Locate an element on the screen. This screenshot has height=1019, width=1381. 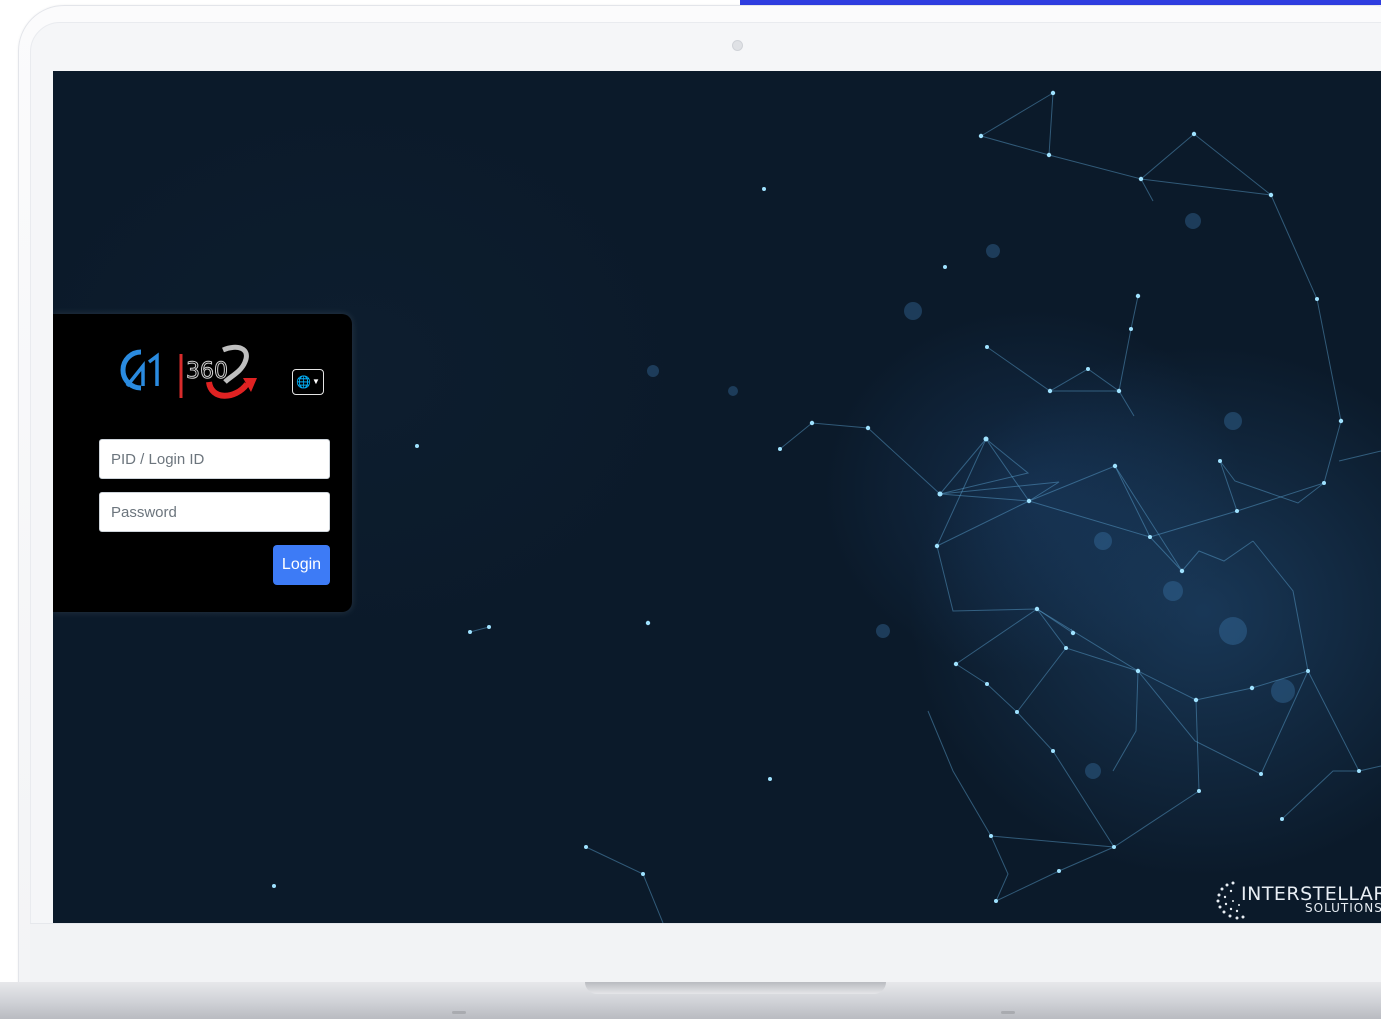
language-dropdown-button: 🌐 ▼ is located at coordinates (308, 382).